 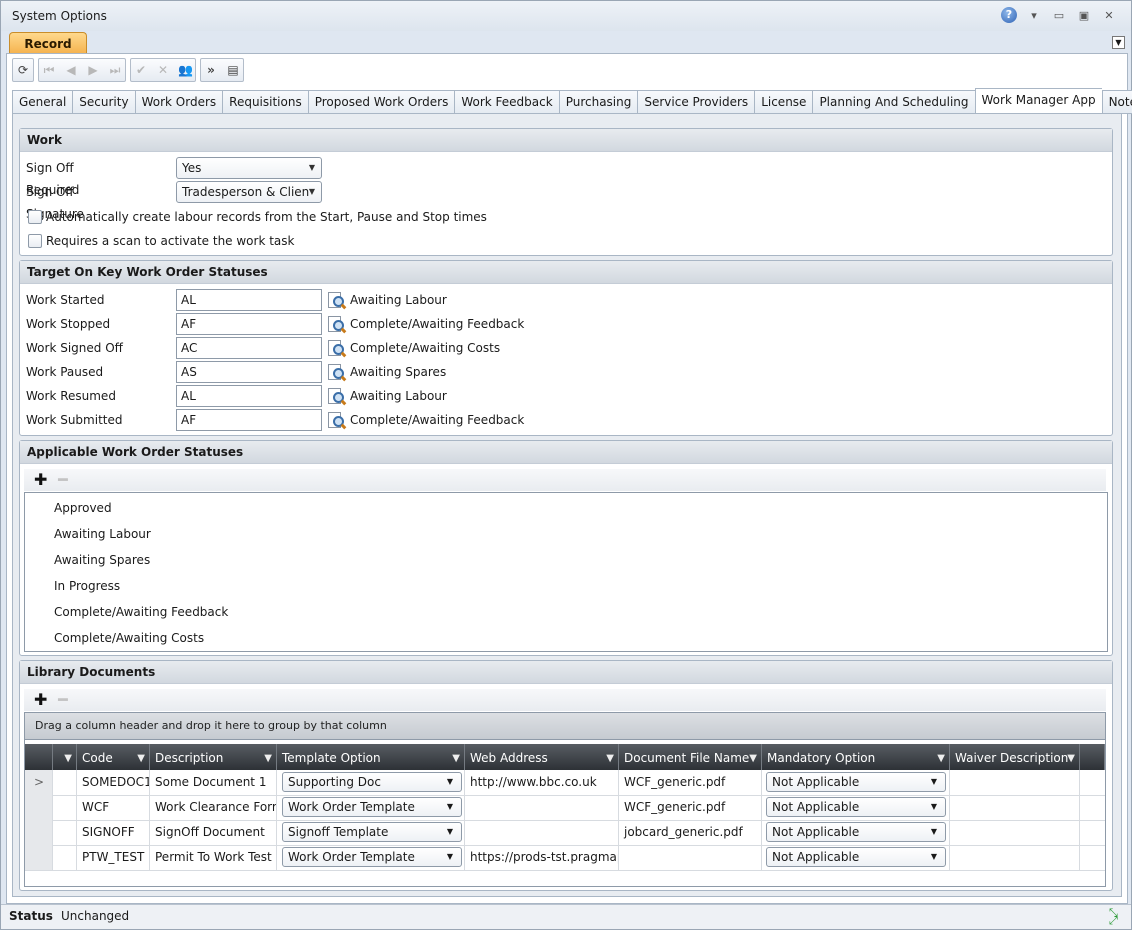 What do you see at coordinates (696, 102) in the screenshot?
I see `tab-service-providers: Service Providers` at bounding box center [696, 102].